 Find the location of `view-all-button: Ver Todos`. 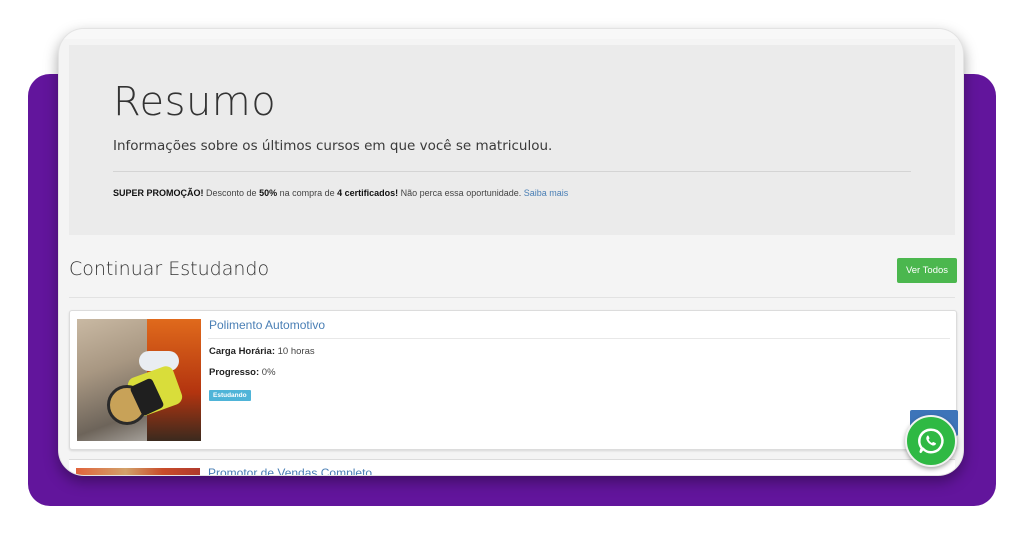

view-all-button: Ver Todos is located at coordinates (927, 270).